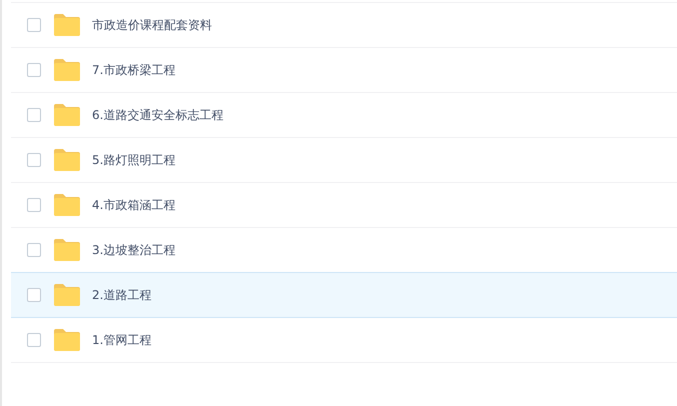 The image size is (677, 406). Describe the element at coordinates (122, 340) in the screenshot. I see `folder-name: 1.管网工程` at that location.